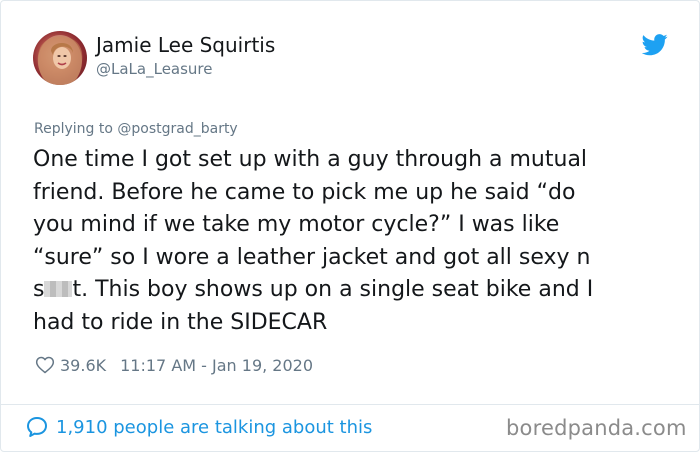 The image size is (700, 452). What do you see at coordinates (216, 365) in the screenshot?
I see `tweet-timestamp: 11:17 AM - Jan 19, 2020` at bounding box center [216, 365].